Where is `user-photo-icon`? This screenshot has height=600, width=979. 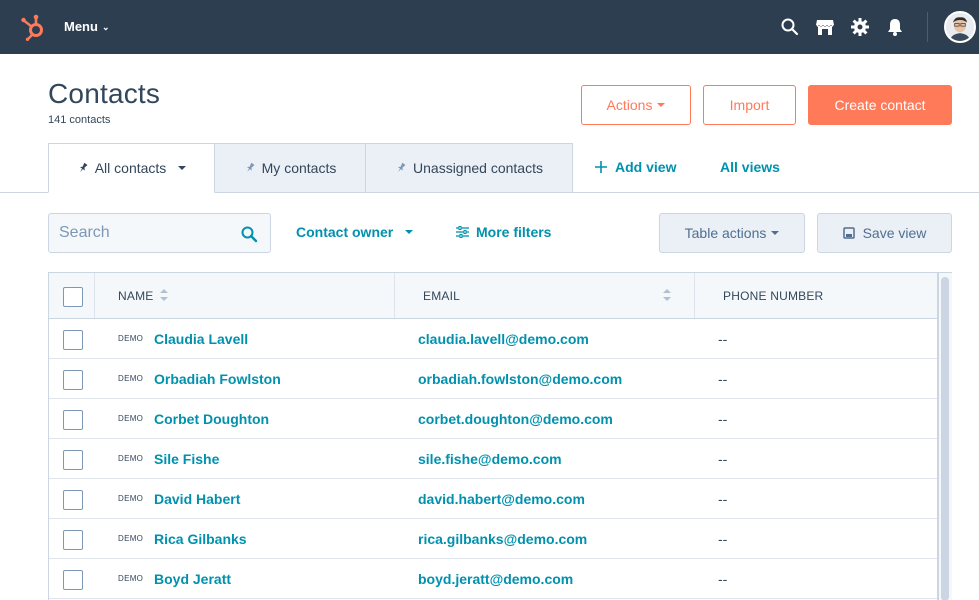 user-photo-icon is located at coordinates (960, 27).